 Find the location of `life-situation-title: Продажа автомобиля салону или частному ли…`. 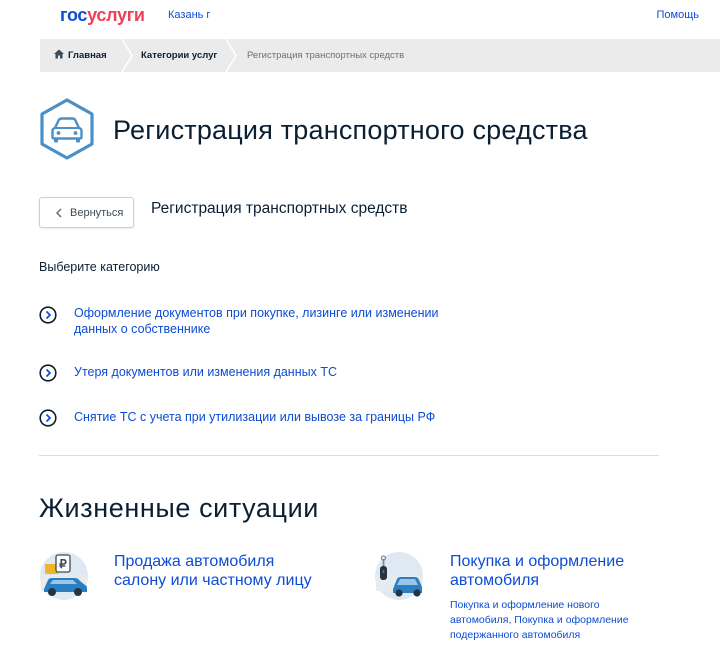

life-situation-title: Продажа автомобиля салону или частному ли… is located at coordinates (229, 571).